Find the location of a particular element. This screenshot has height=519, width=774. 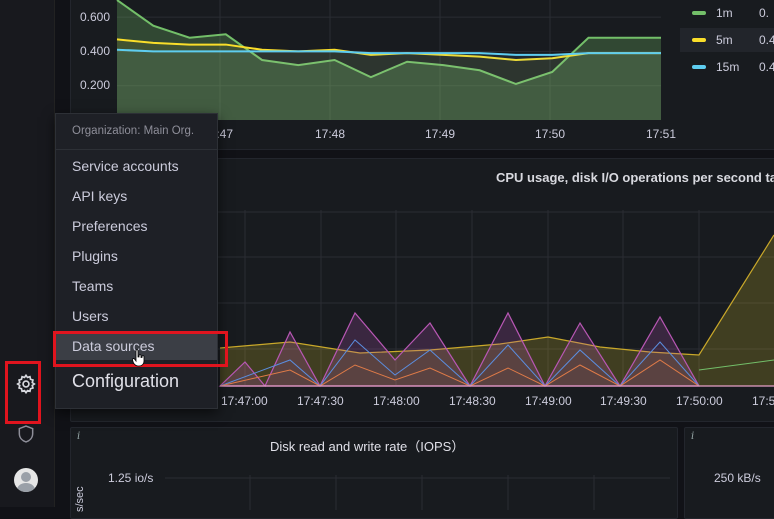

menu-item-preferences: Preferences is located at coordinates (136, 226).